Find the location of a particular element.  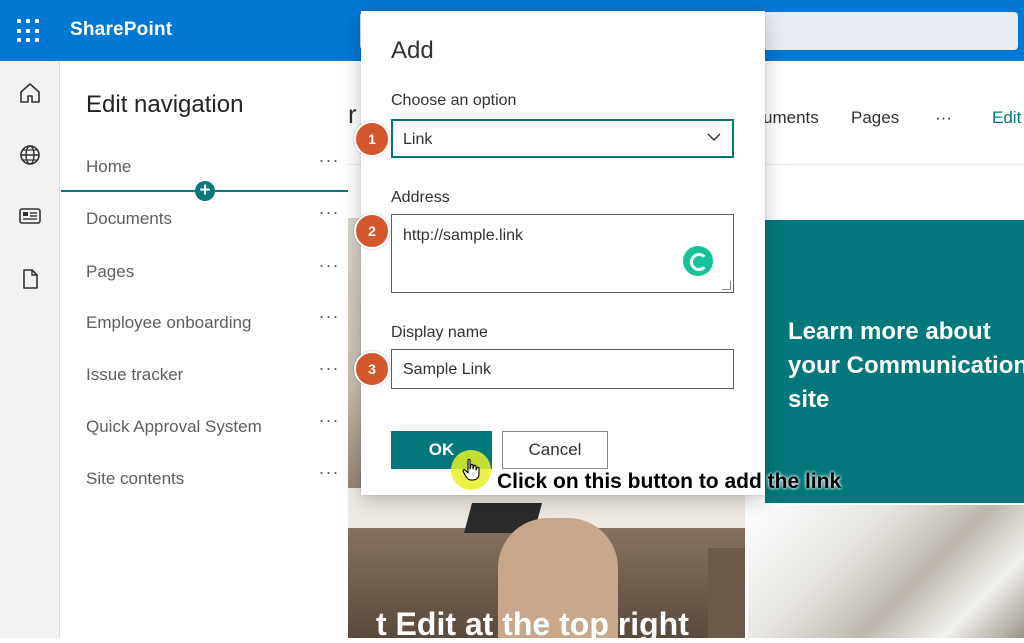

cancel-button: Cancel is located at coordinates (555, 450).